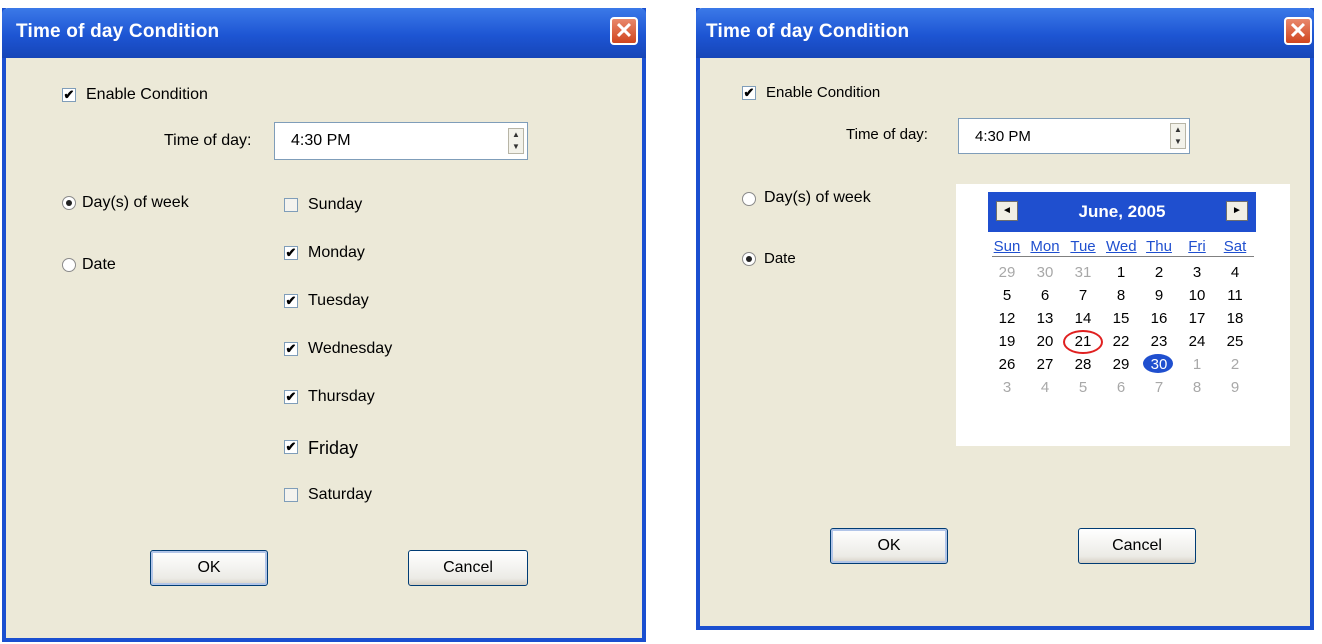 Image resolution: width=1322 pixels, height=644 pixels. I want to click on day-label-wednesday: Wednesday, so click(350, 348).